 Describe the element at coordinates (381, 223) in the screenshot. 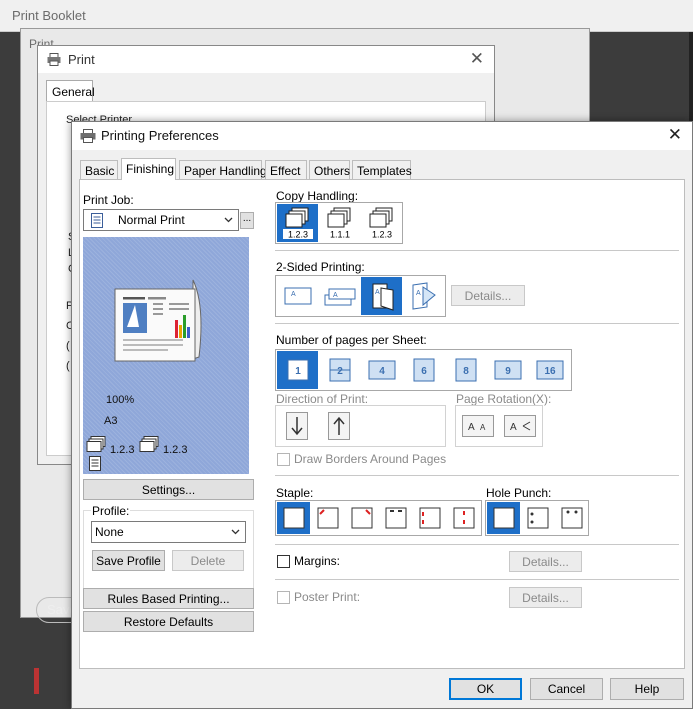

I see `copy-handling-rotate-option: 1.2.3` at that location.